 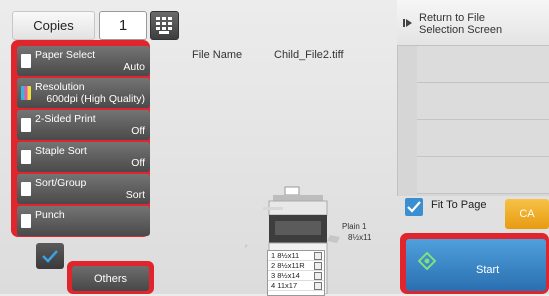 I want to click on tray-size: 8½x11, so click(x=288, y=255).